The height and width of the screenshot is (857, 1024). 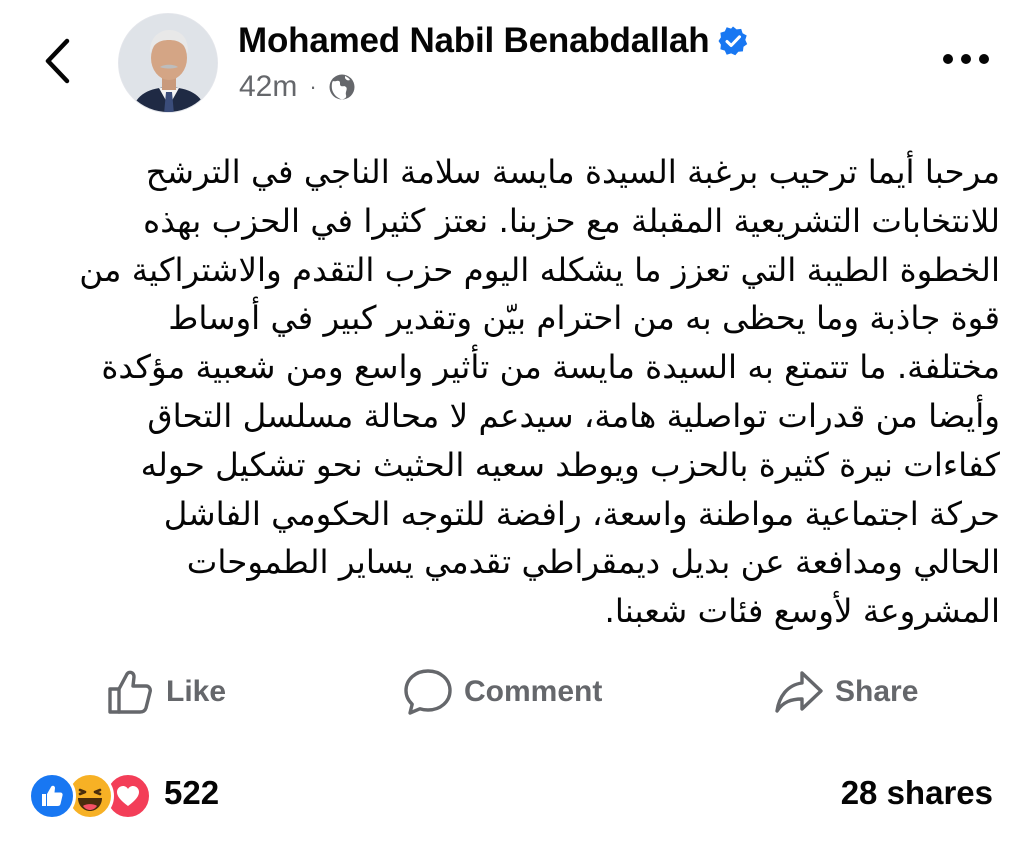 What do you see at coordinates (917, 793) in the screenshot?
I see `shares-count: 28 shares` at bounding box center [917, 793].